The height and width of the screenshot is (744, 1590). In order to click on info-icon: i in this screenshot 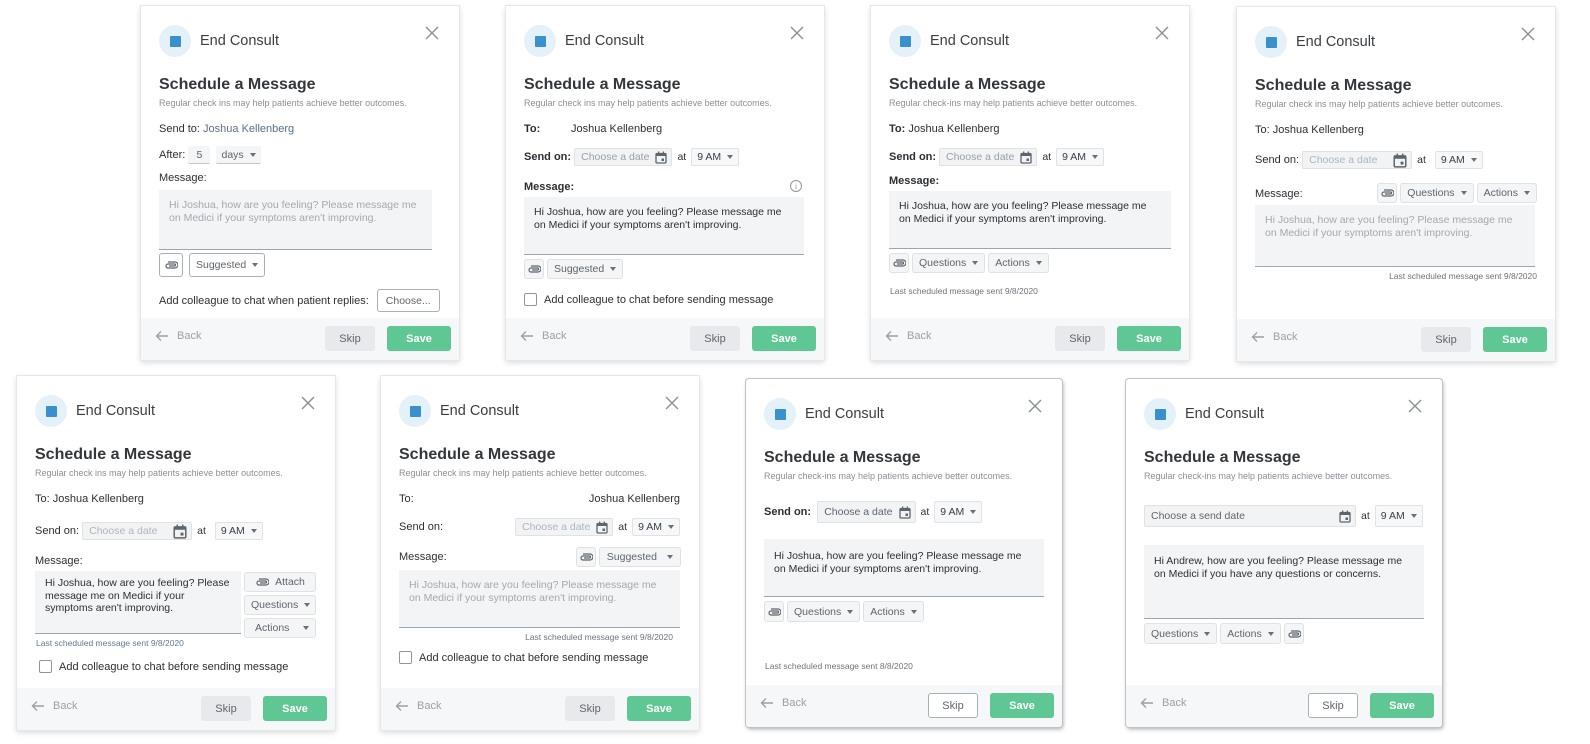, I will do `click(796, 186)`.